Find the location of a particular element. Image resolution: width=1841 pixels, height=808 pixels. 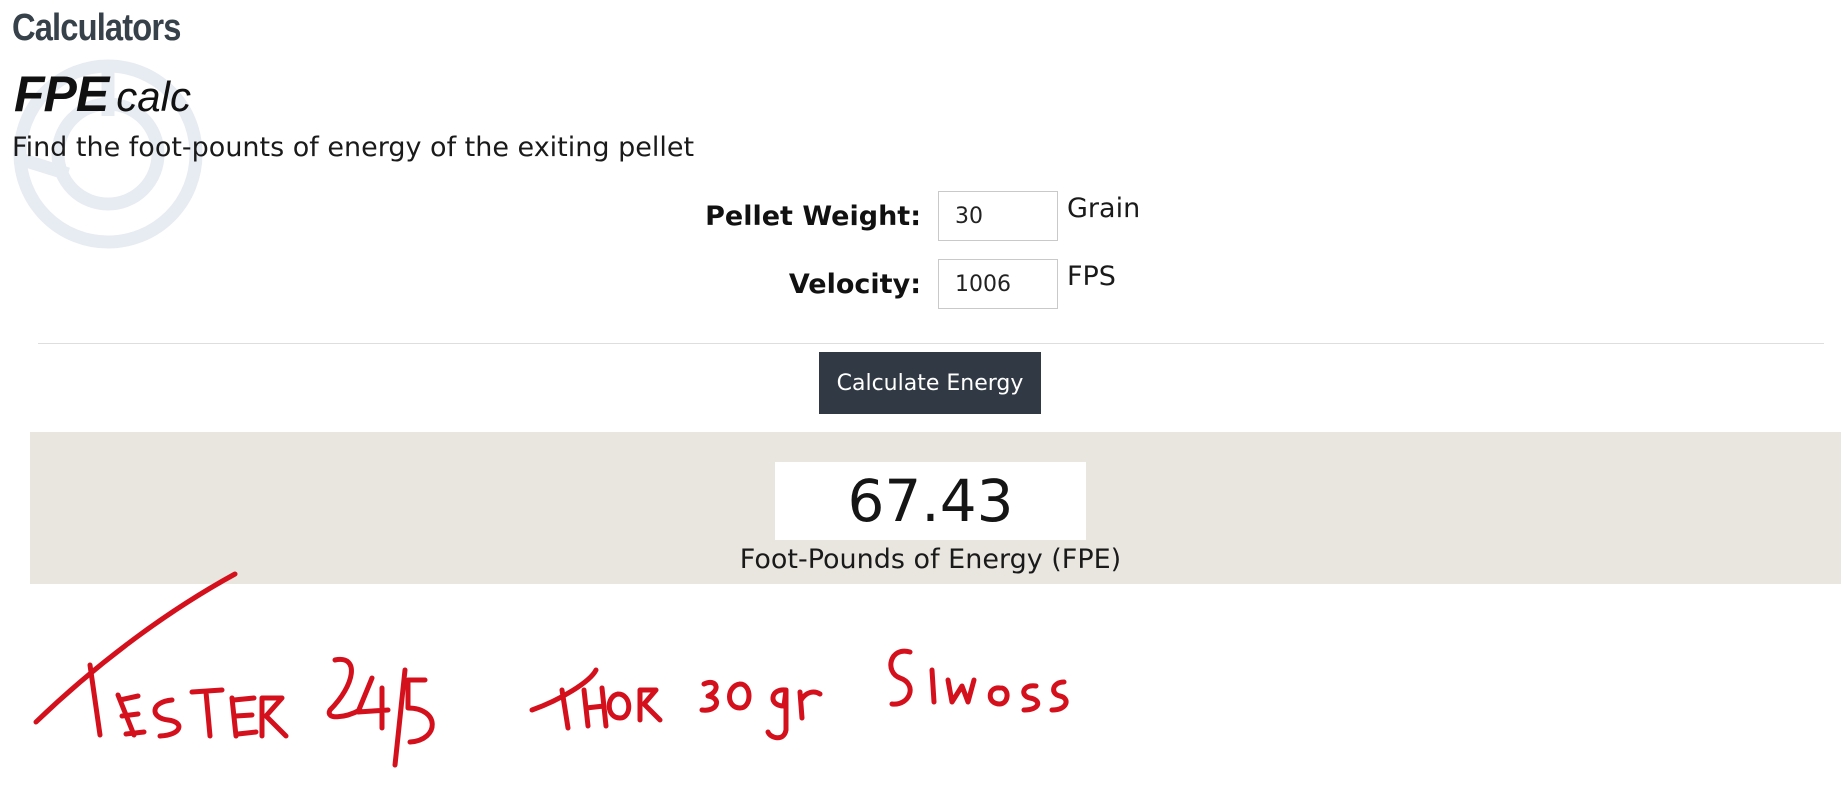

result-value: 67.43 is located at coordinates (930, 501).